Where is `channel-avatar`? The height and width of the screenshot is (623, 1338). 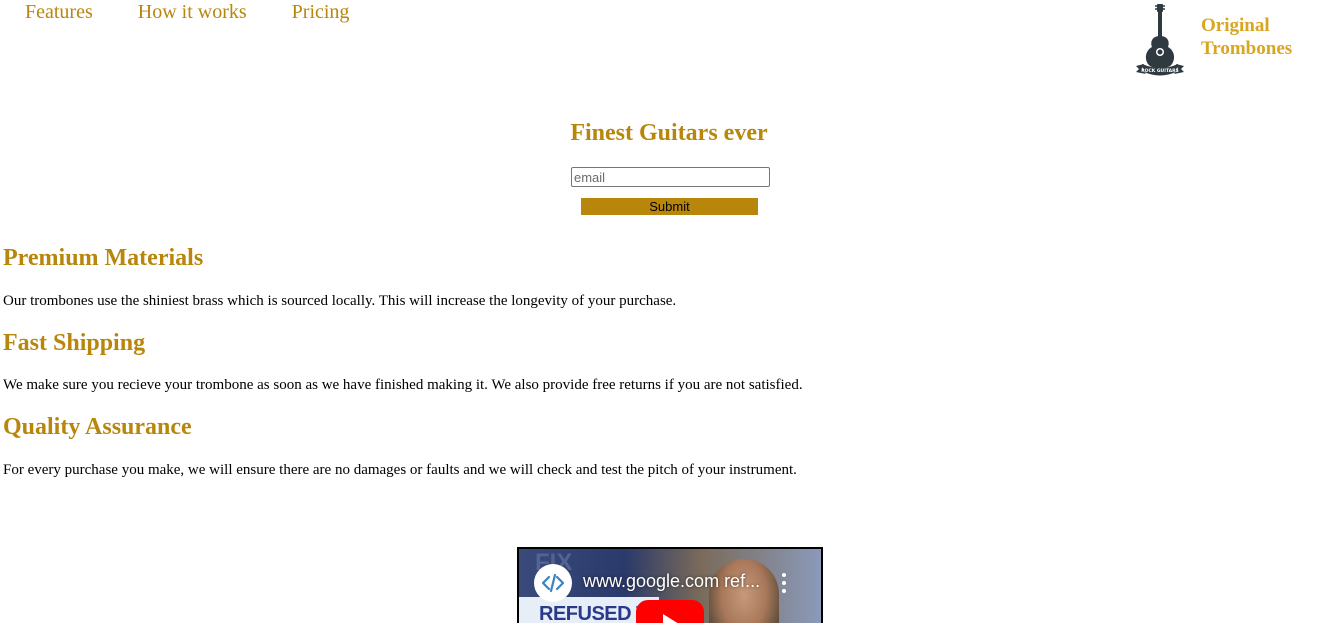 channel-avatar is located at coordinates (553, 583).